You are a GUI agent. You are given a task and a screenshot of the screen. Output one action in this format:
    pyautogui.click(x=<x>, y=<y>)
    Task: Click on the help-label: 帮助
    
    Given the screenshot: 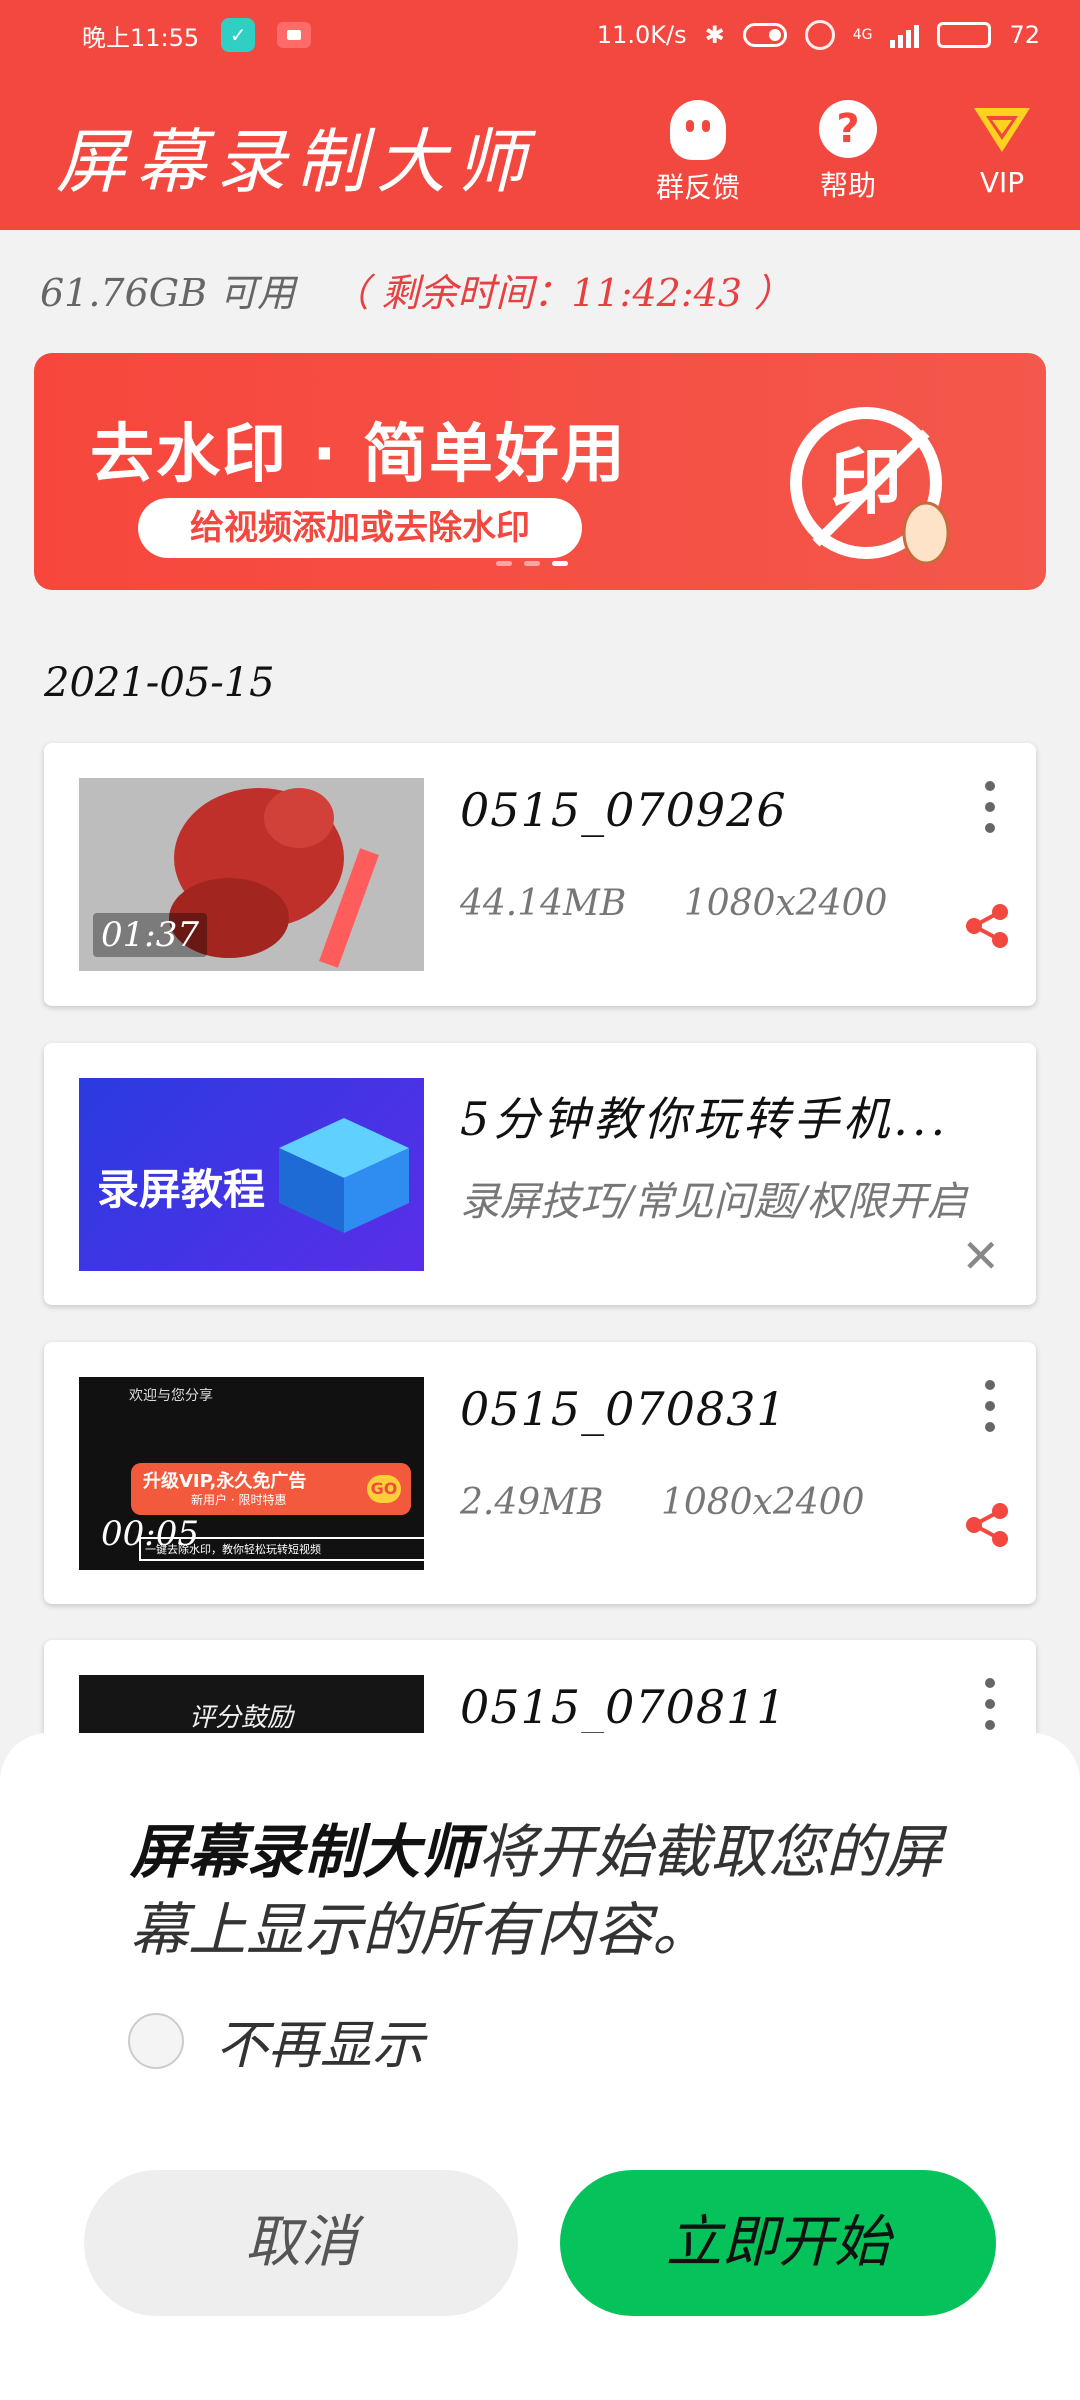 What is the action you would take?
    pyautogui.click(x=847, y=185)
    